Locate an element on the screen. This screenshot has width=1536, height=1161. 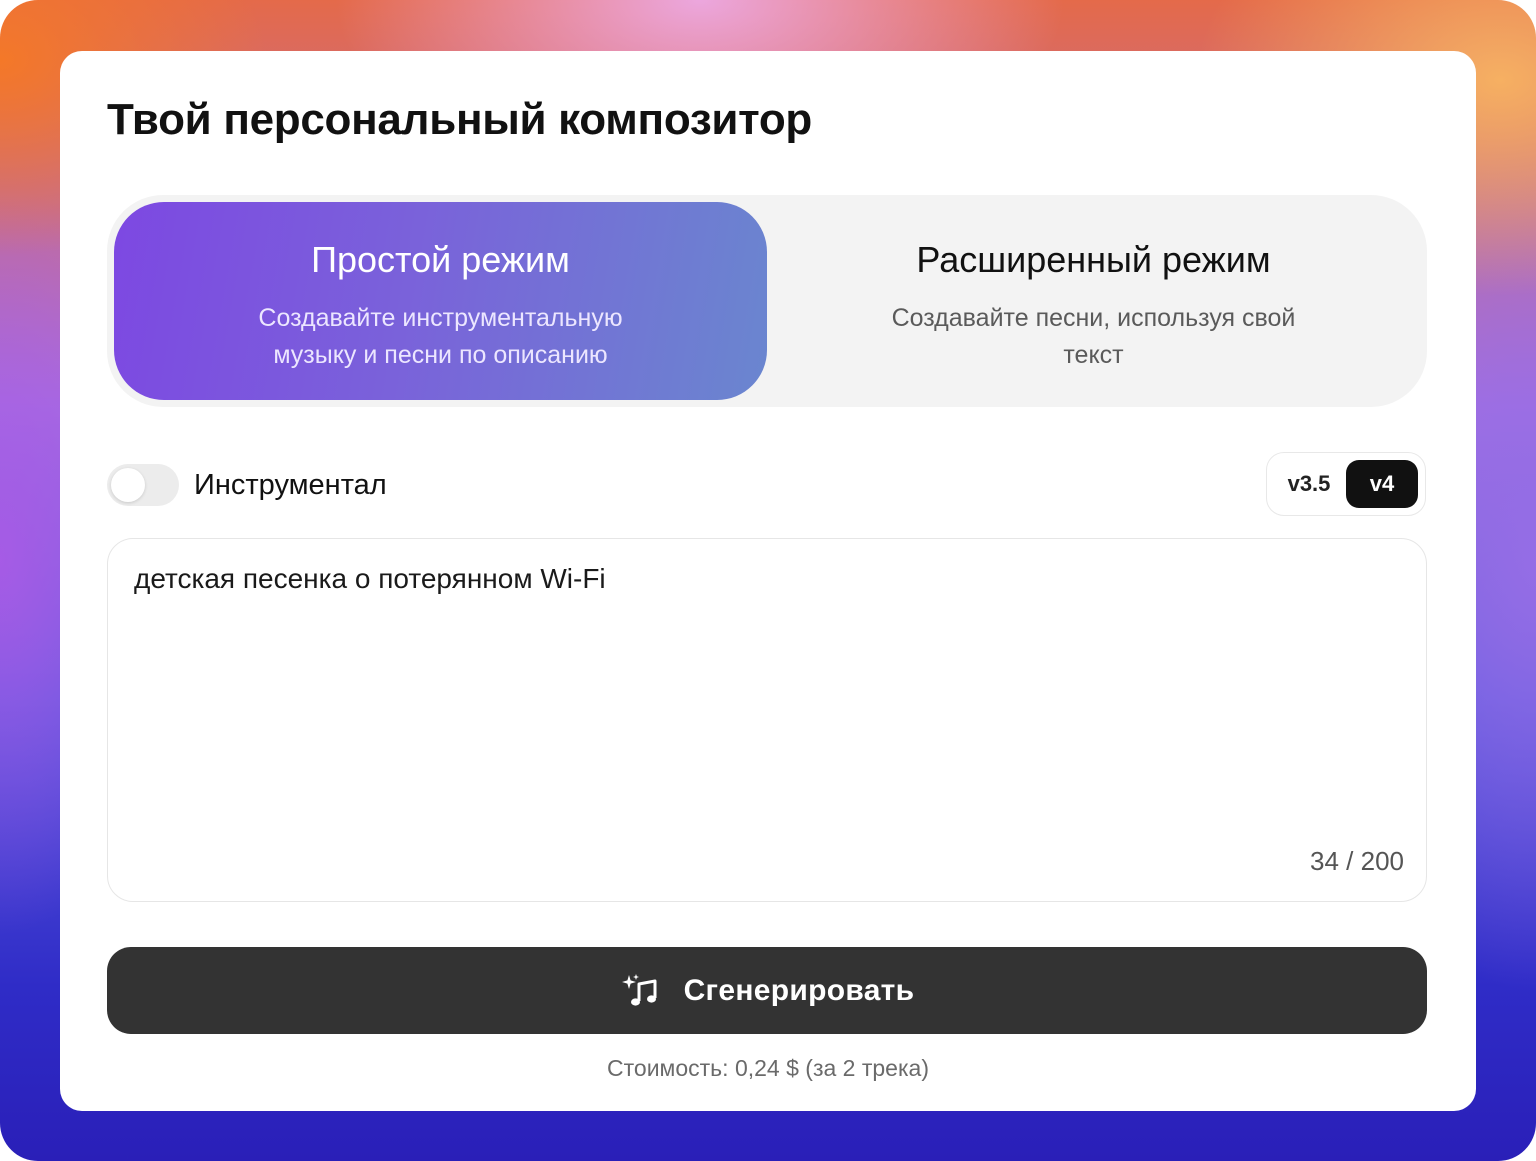
version-switch: v3.5 v4 is located at coordinates (1346, 484).